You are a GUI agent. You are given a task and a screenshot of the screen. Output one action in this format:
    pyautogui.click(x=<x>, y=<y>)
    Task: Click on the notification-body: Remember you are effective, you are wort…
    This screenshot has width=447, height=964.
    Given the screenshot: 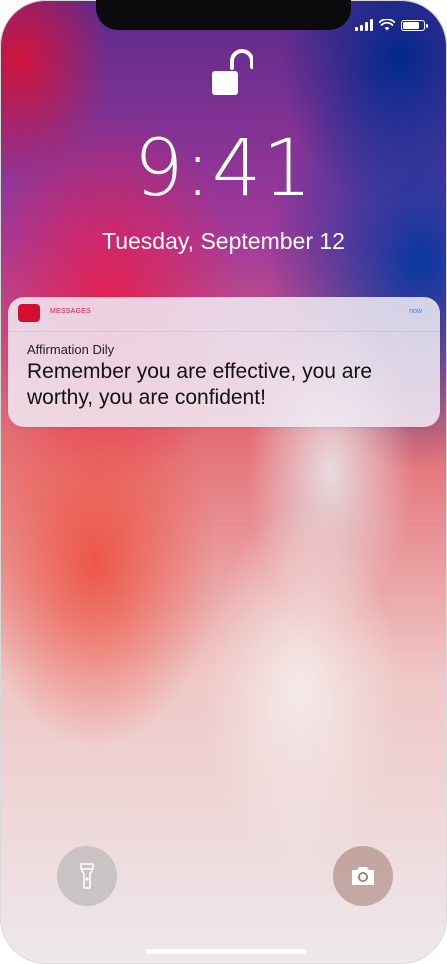 What is the action you would take?
    pyautogui.click(x=200, y=384)
    